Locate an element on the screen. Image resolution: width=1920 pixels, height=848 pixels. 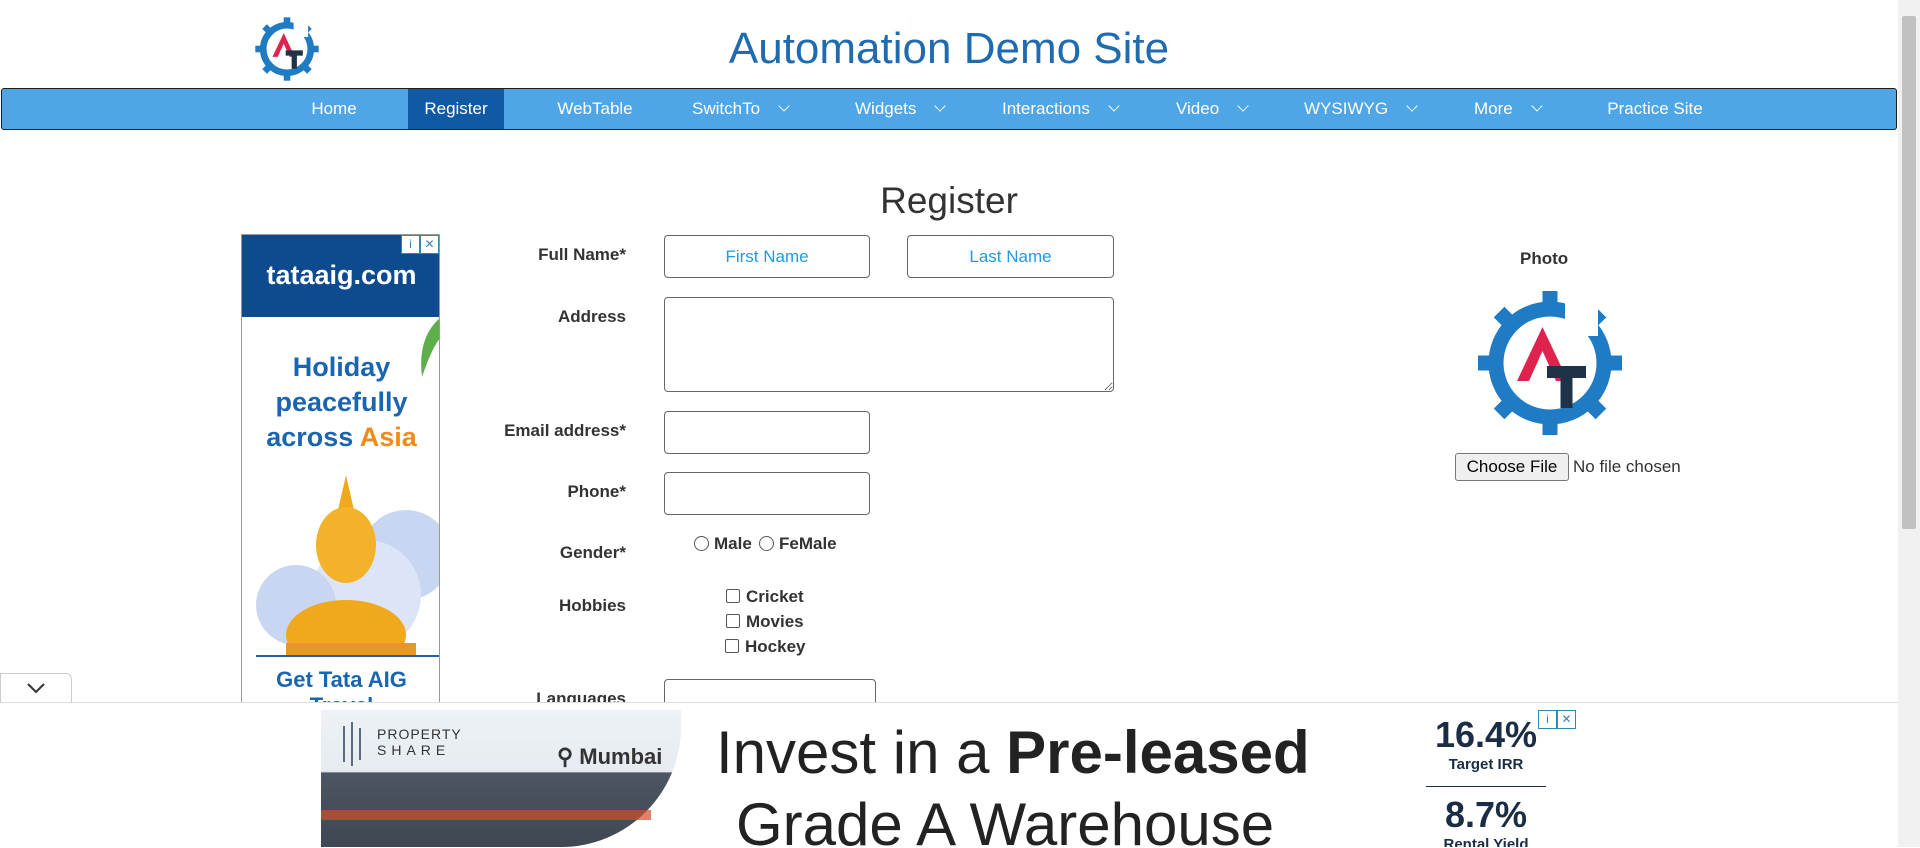
full-name-label: Full Name* is located at coordinates (582, 254).